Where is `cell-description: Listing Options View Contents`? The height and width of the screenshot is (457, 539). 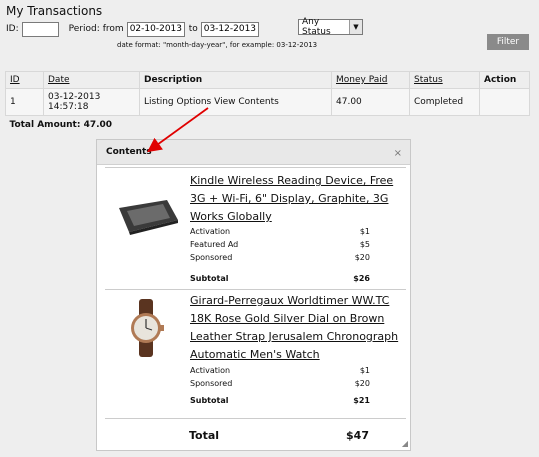 cell-description: Listing Options View Contents is located at coordinates (235, 102).